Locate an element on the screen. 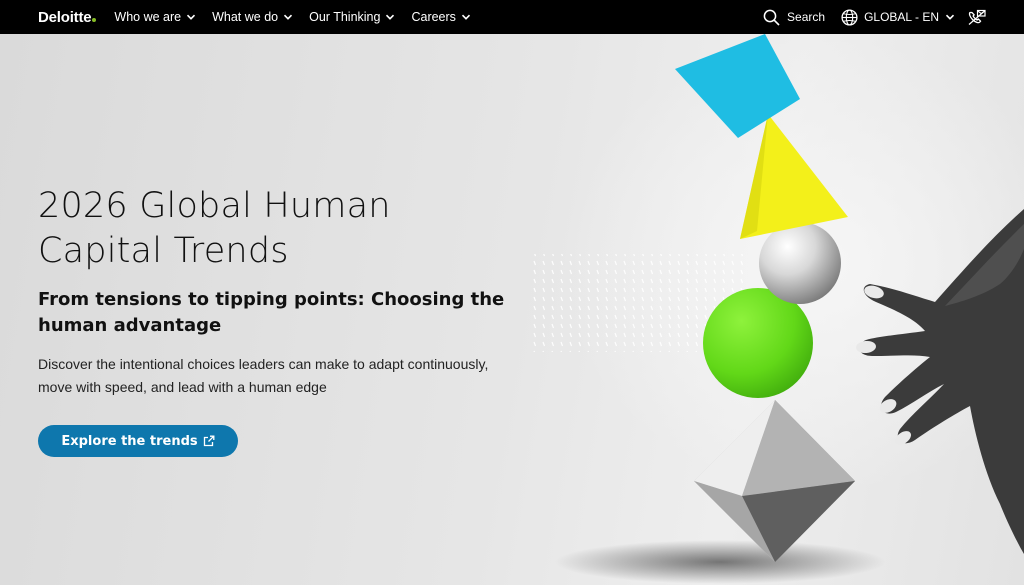 This screenshot has width=1024, height=585. language-selector: GLOBAL - EN is located at coordinates (898, 17).